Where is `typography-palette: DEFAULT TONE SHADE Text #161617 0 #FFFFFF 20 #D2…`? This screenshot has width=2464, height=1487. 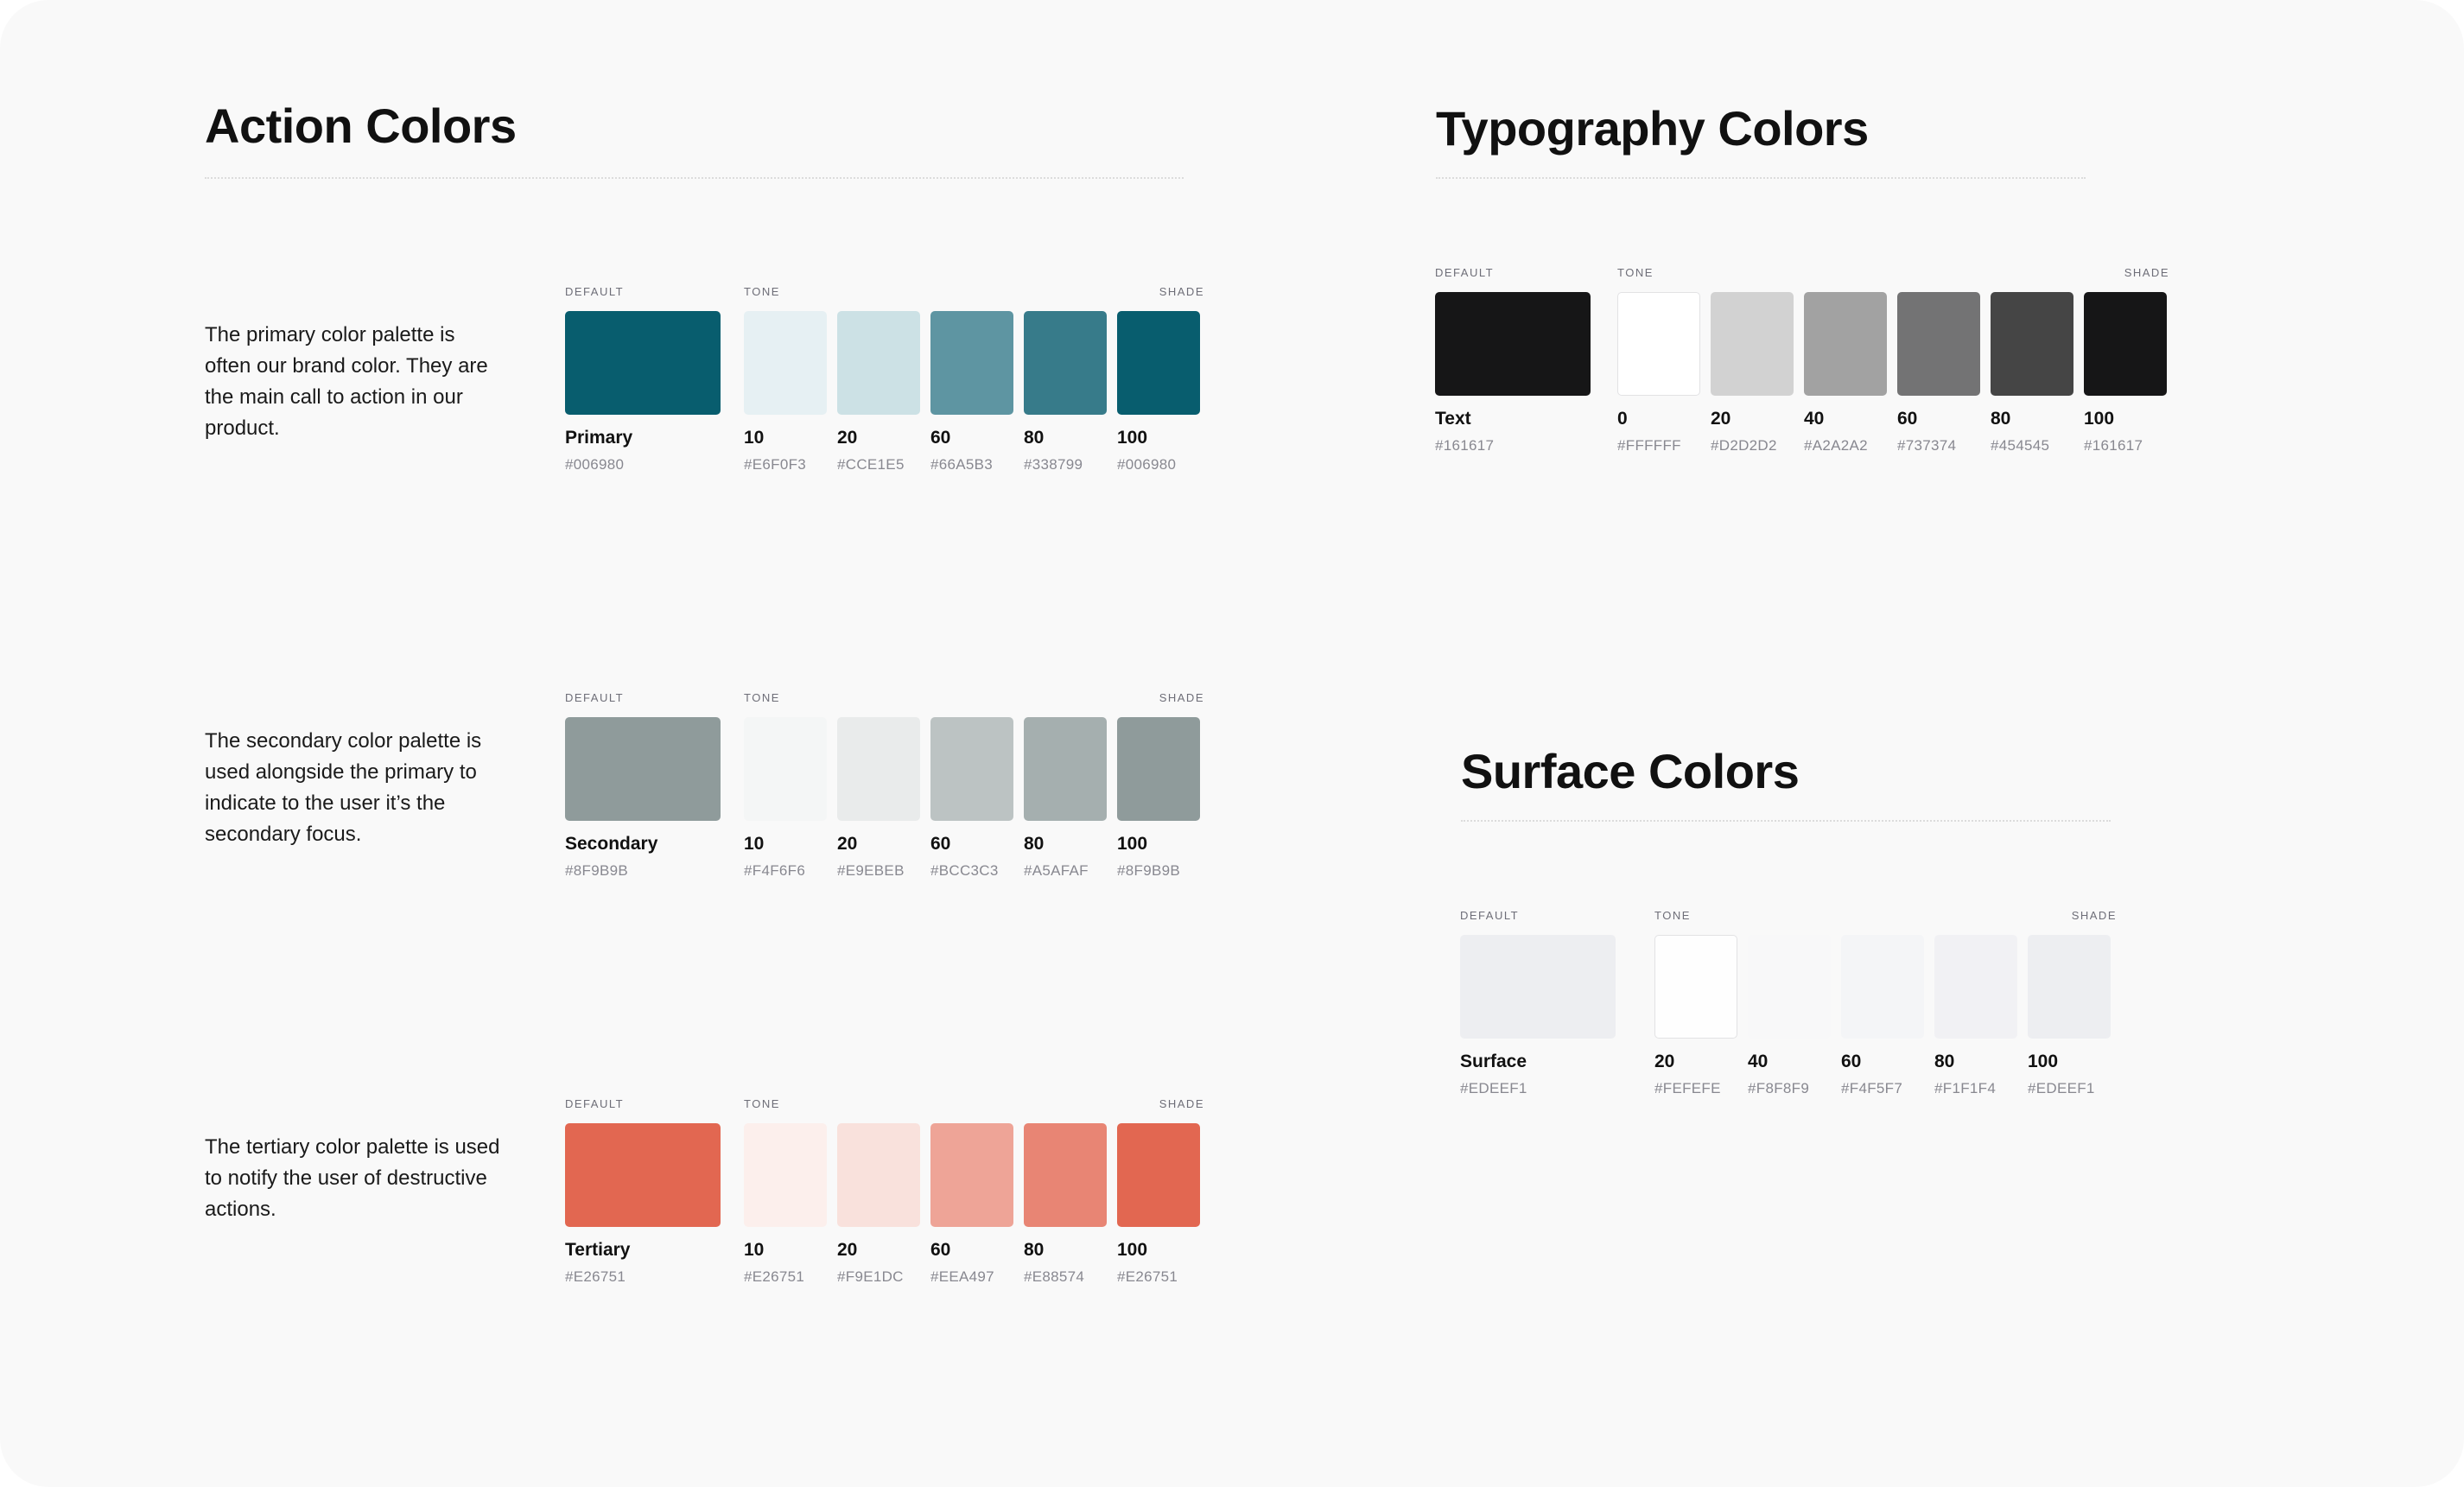 typography-palette: DEFAULT TONE SHADE Text #161617 0 #FFFFFF 20 #D2… is located at coordinates (1802, 365).